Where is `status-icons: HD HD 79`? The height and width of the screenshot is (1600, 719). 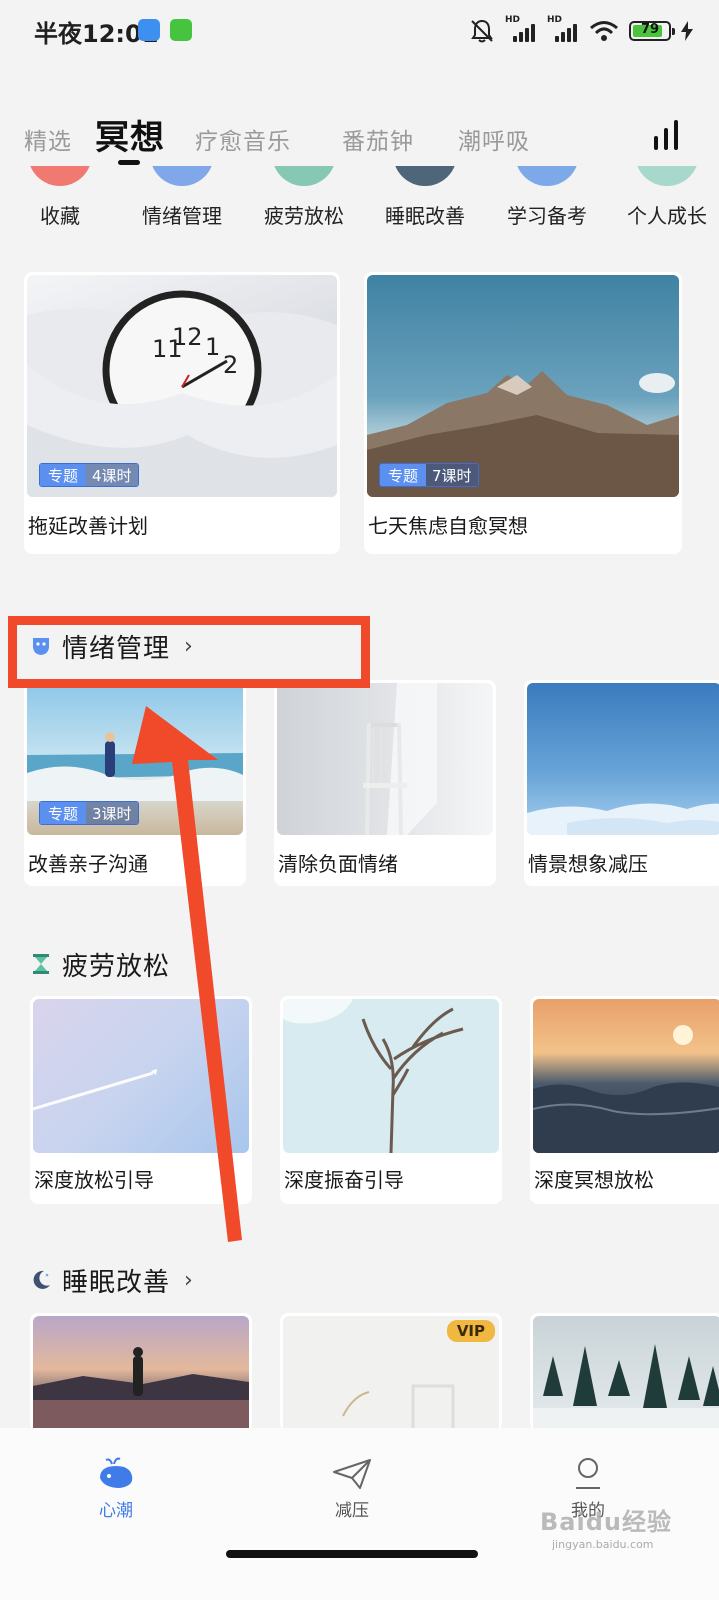 status-icons: HD HD 79 is located at coordinates (581, 30).